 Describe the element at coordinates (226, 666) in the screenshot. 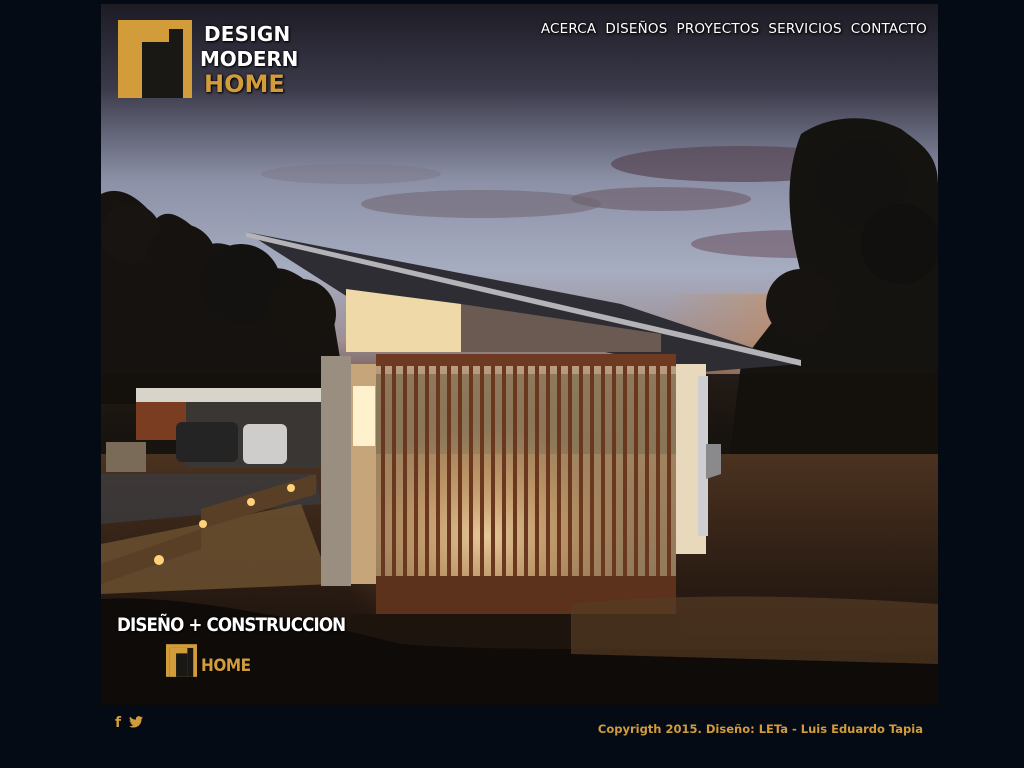

I see `tagline-brand-text: HOME` at that location.